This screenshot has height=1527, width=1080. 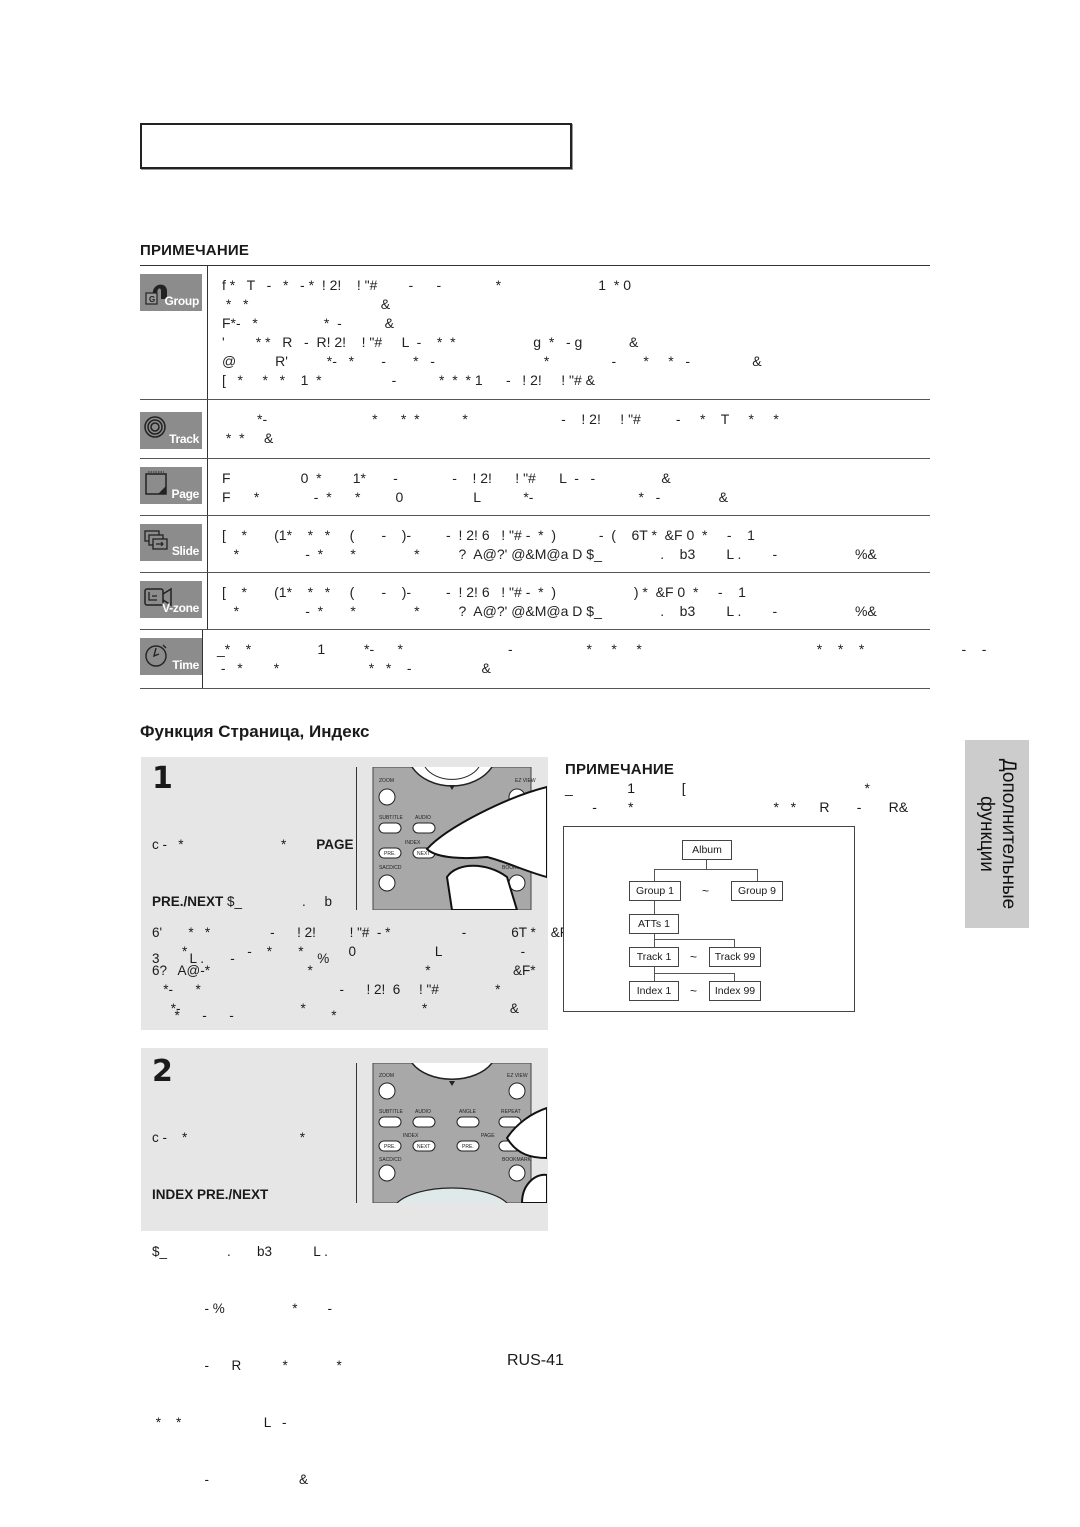 What do you see at coordinates (171, 430) in the screenshot?
I see `track-icon: Track` at bounding box center [171, 430].